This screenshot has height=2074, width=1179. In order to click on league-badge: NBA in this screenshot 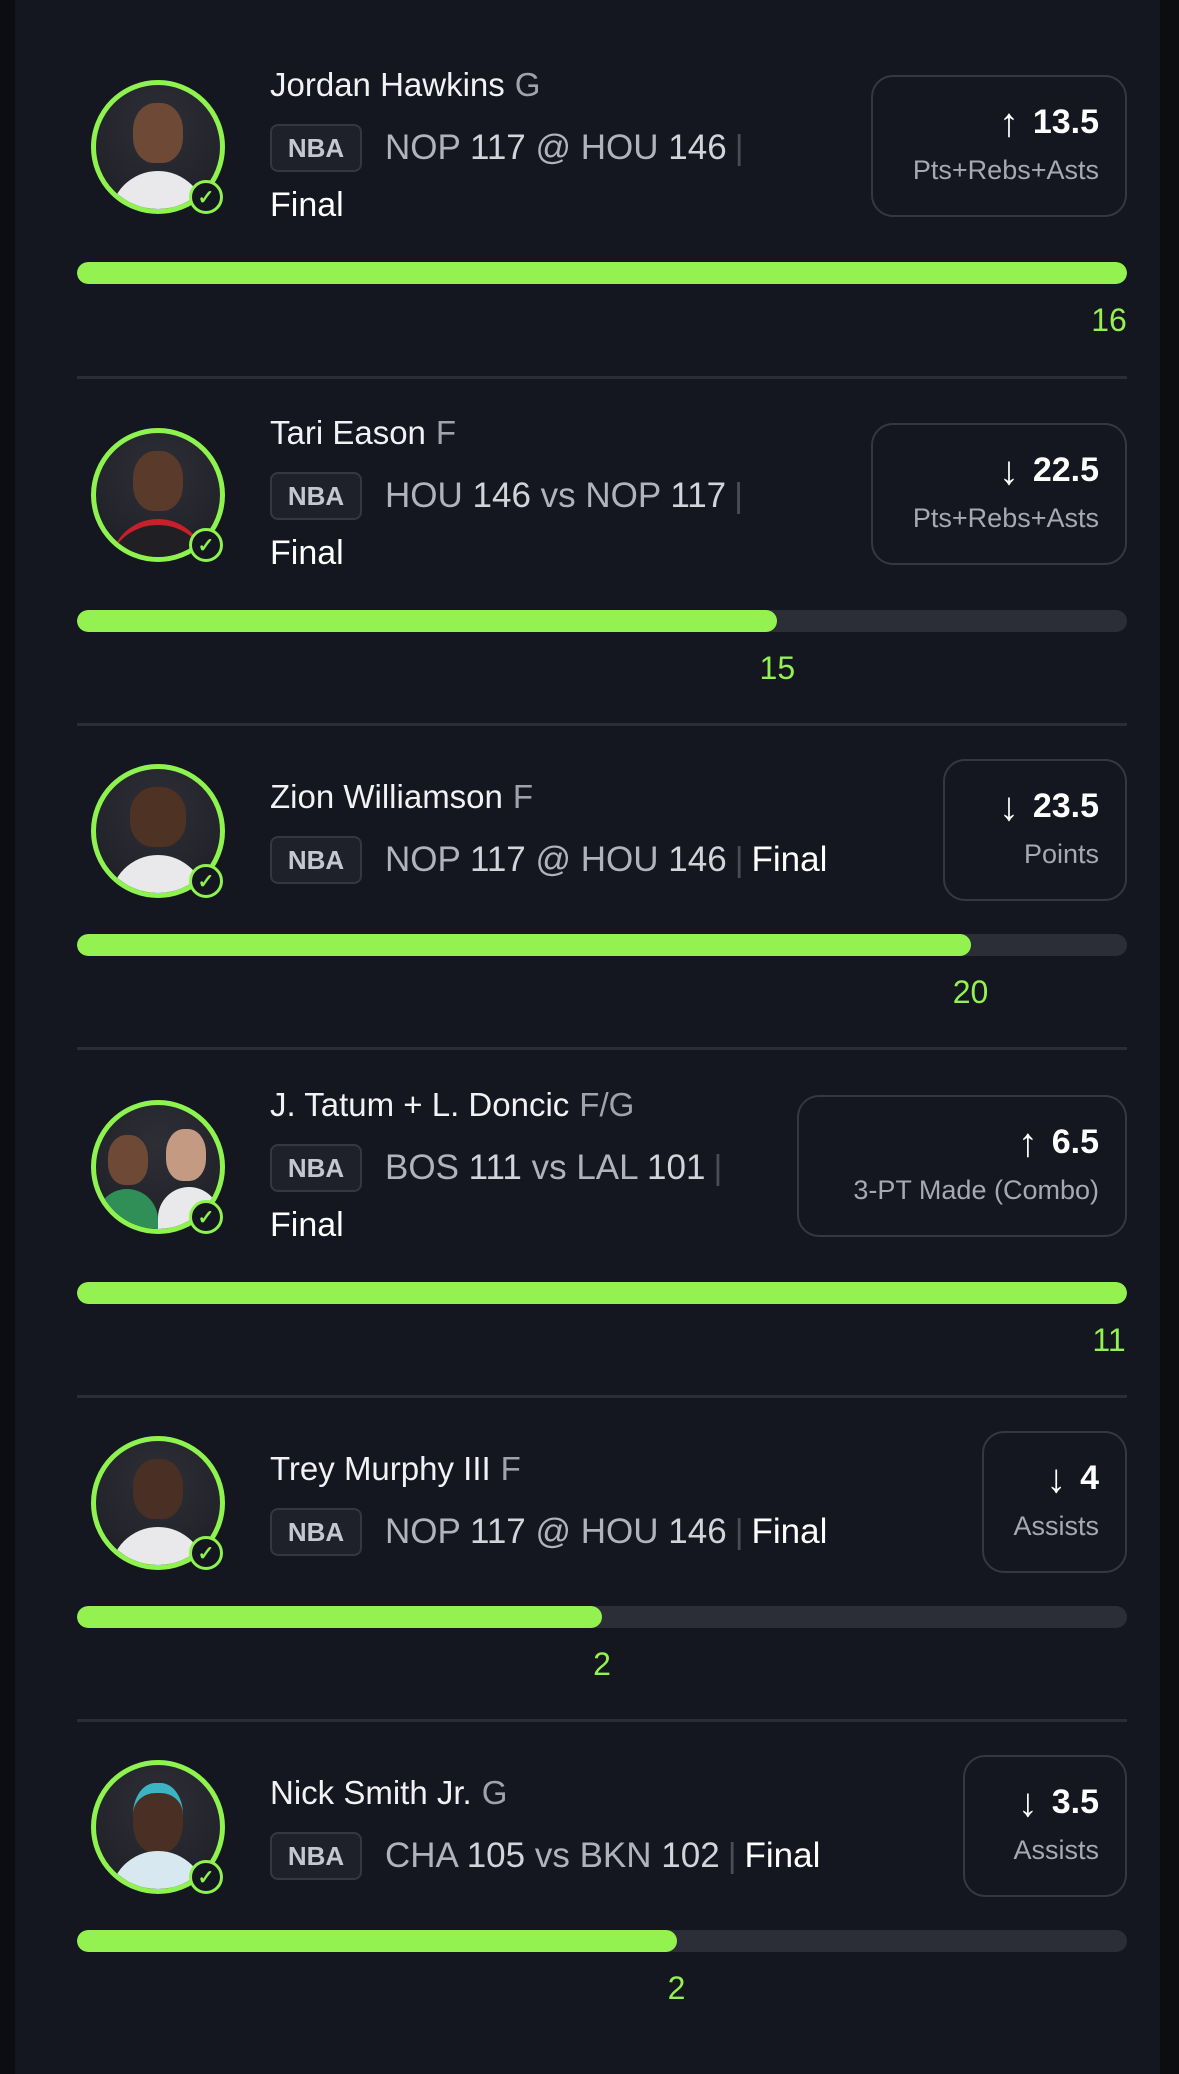, I will do `click(316, 1856)`.